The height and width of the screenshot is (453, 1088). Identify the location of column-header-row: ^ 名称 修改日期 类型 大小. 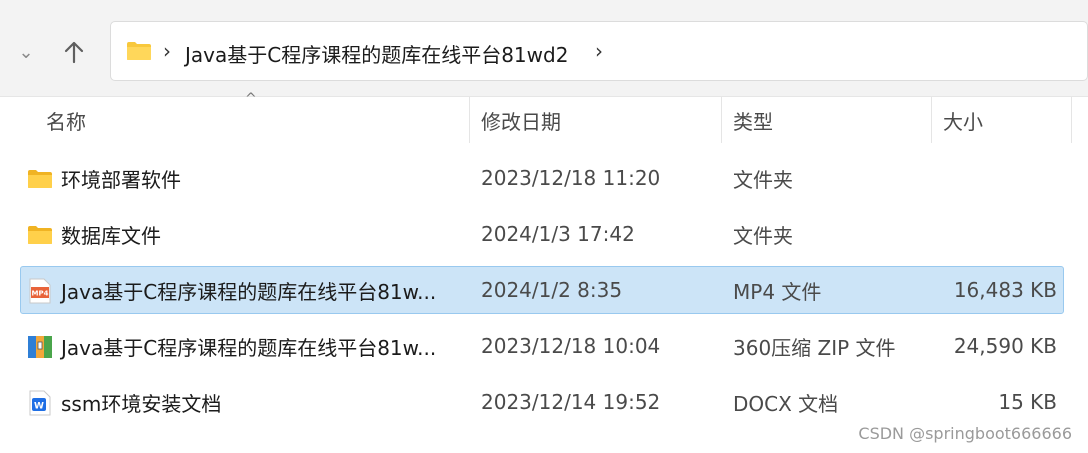
(544, 117).